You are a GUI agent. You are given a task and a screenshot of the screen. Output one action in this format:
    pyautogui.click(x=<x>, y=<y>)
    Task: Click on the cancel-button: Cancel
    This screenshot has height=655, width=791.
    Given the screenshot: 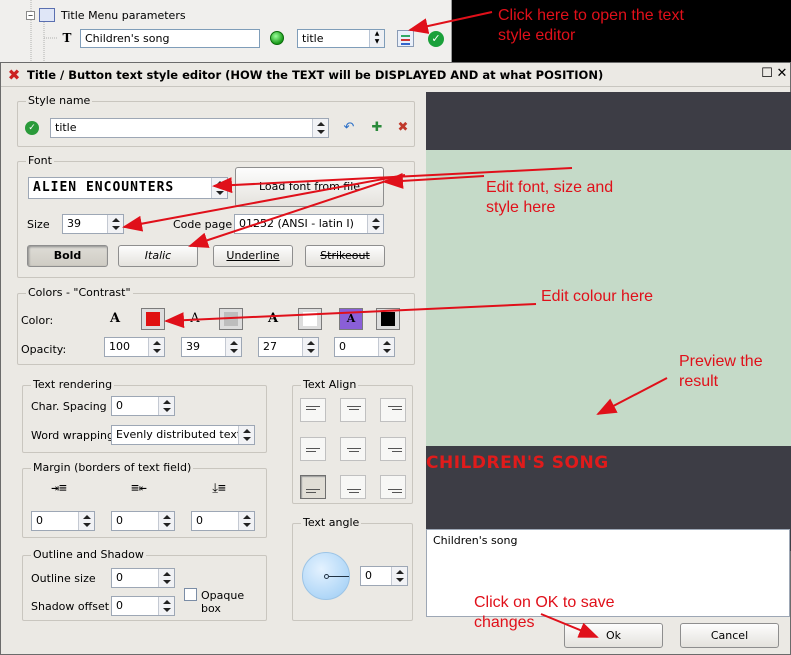 What is the action you would take?
    pyautogui.click(x=729, y=635)
    